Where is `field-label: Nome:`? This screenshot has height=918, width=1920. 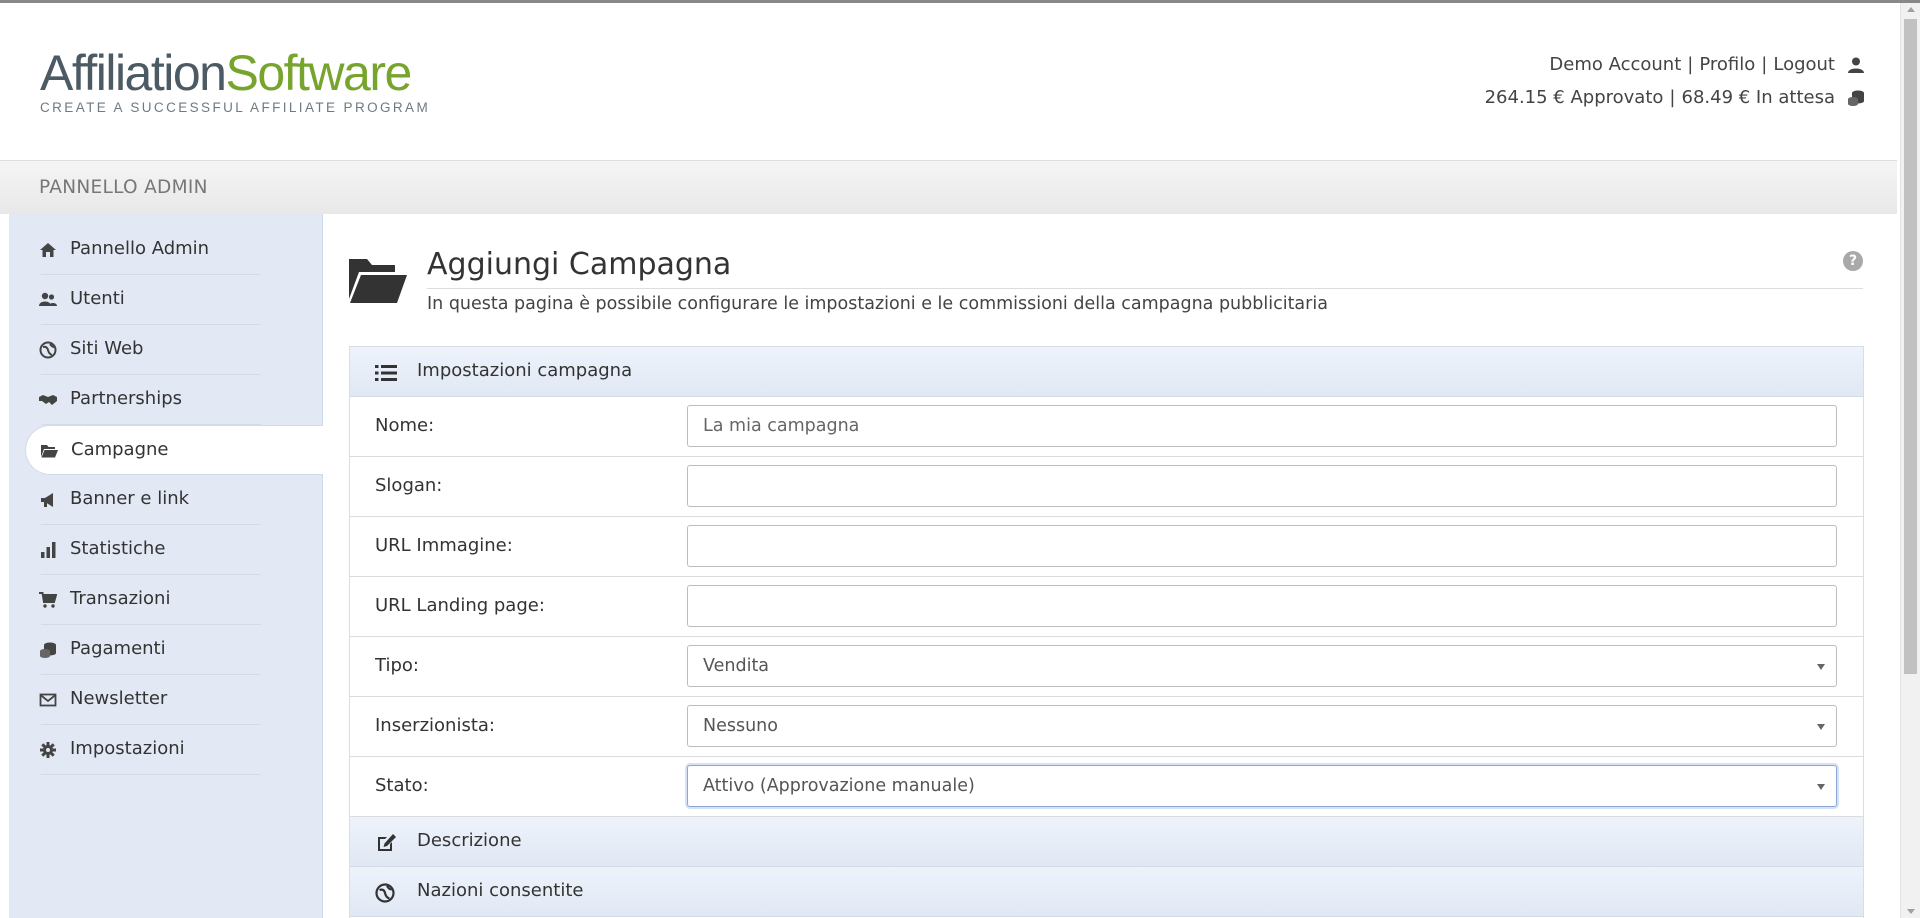
field-label: Nome: is located at coordinates (405, 425).